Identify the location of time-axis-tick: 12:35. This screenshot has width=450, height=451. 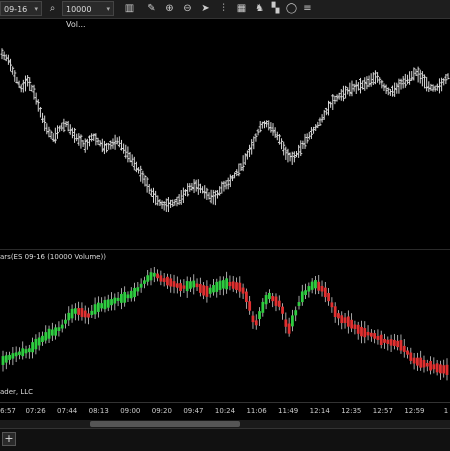
(351, 411).